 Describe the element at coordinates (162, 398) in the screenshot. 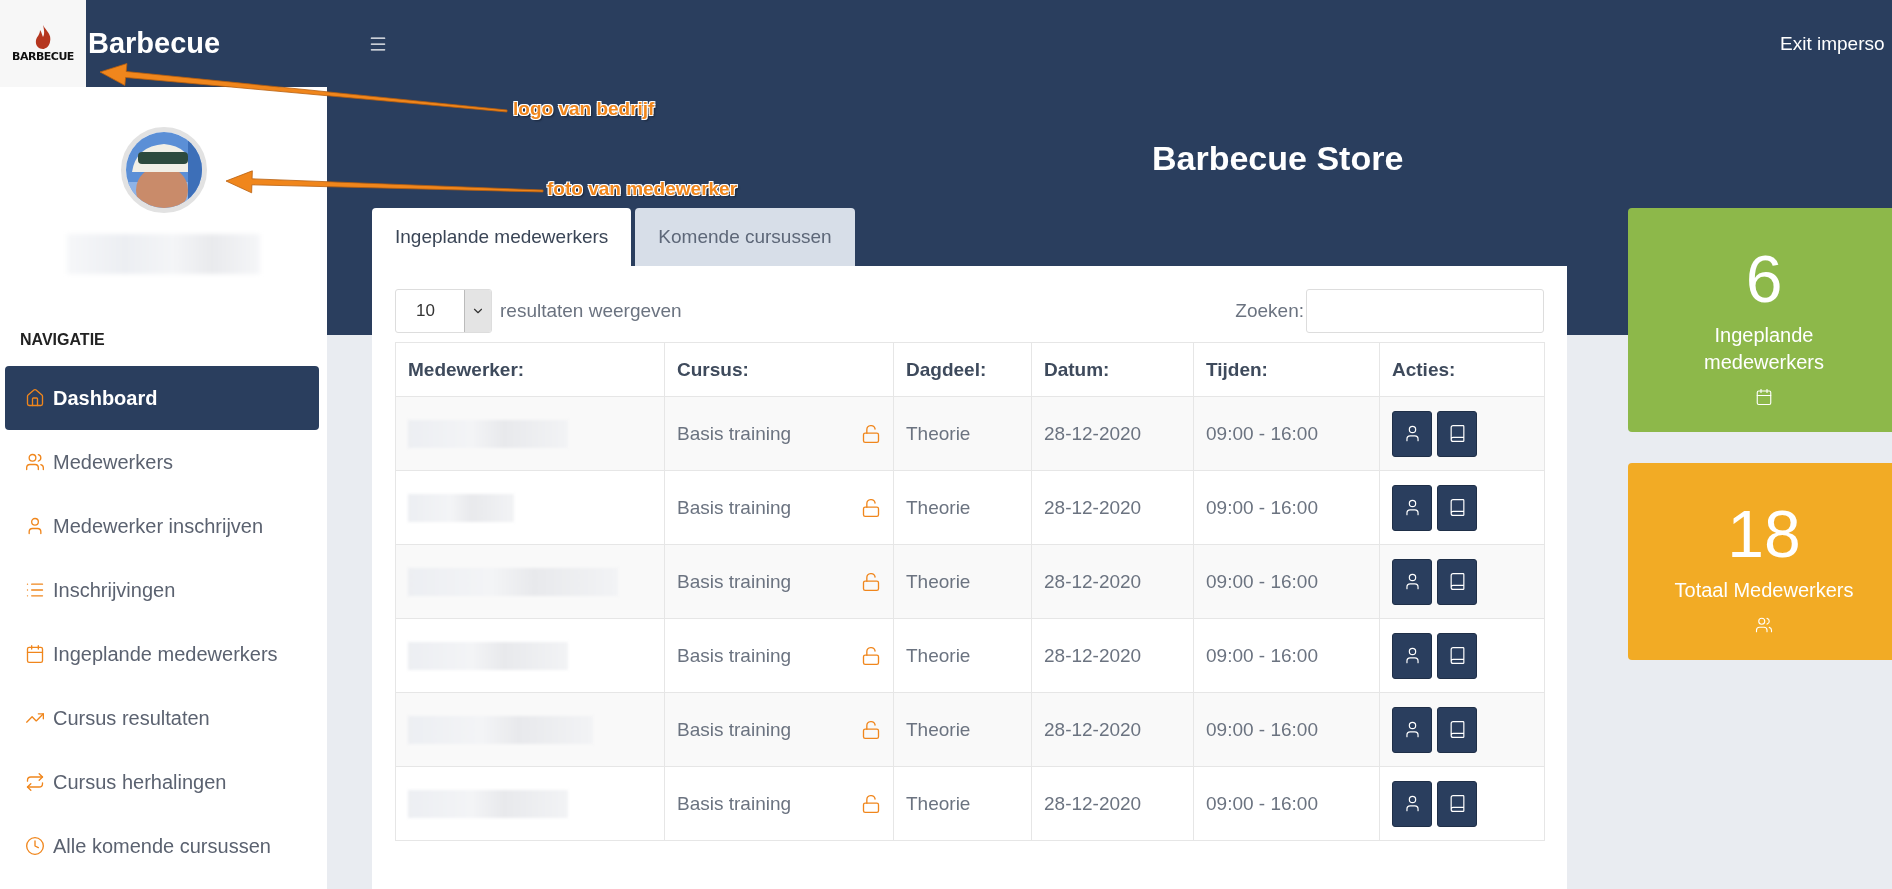

I see `nav-item: Dashboard` at that location.